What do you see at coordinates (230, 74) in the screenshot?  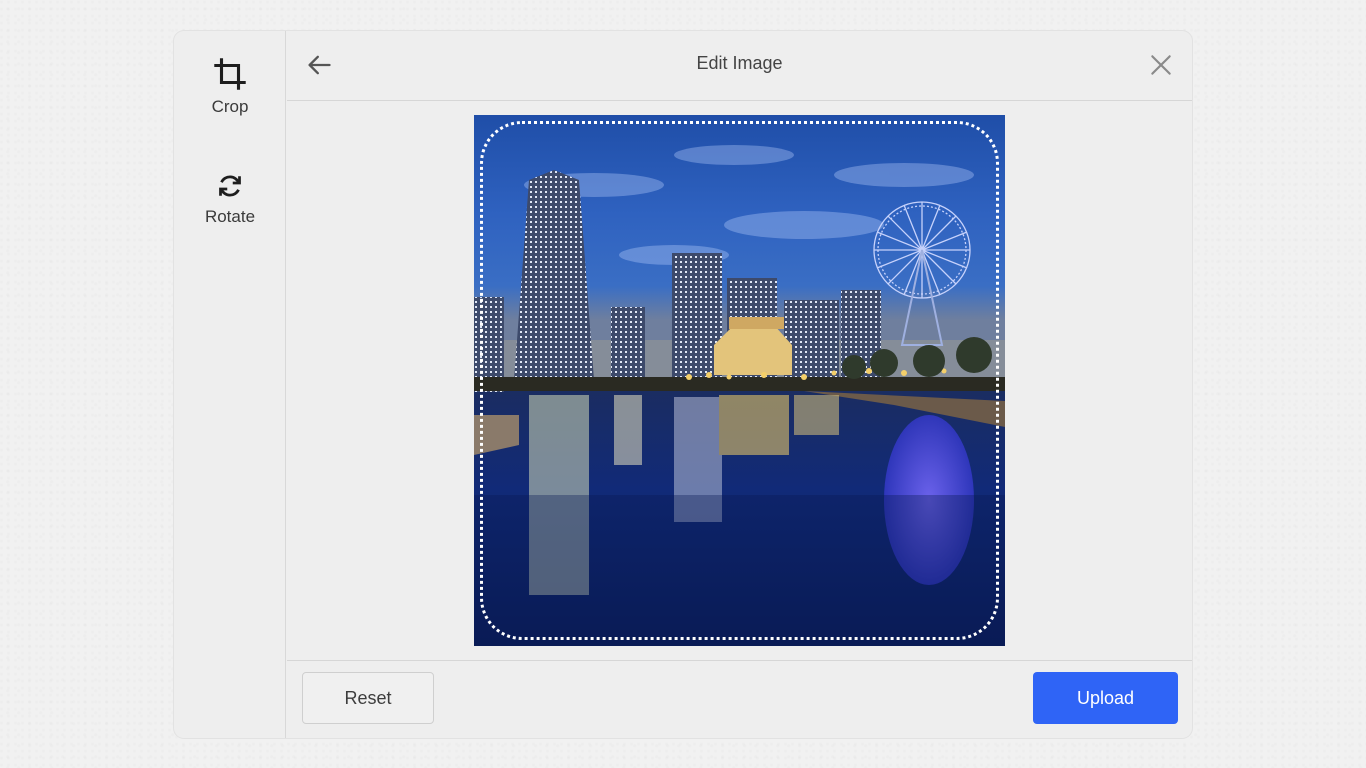 I see `crop-icon` at bounding box center [230, 74].